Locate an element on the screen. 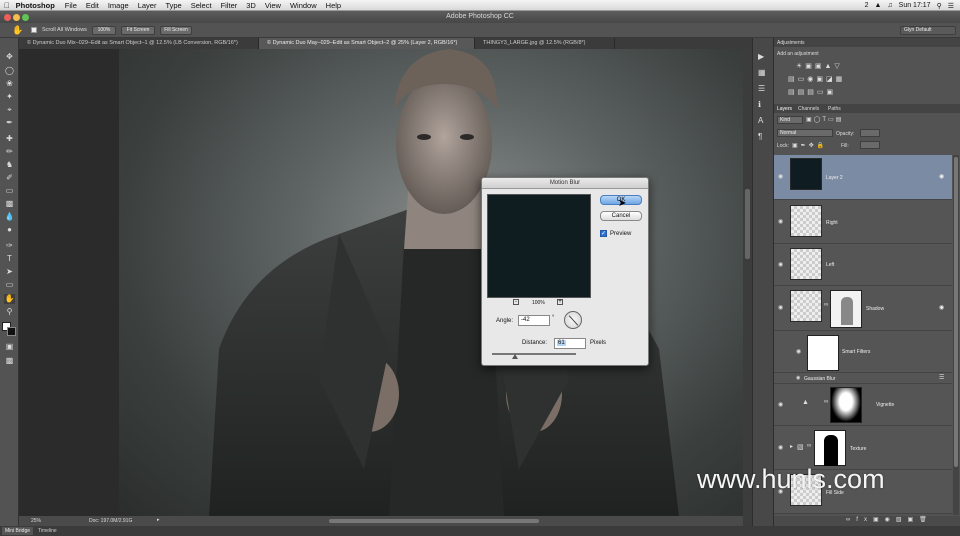  list-icon: ☰ is located at coordinates (951, 6).